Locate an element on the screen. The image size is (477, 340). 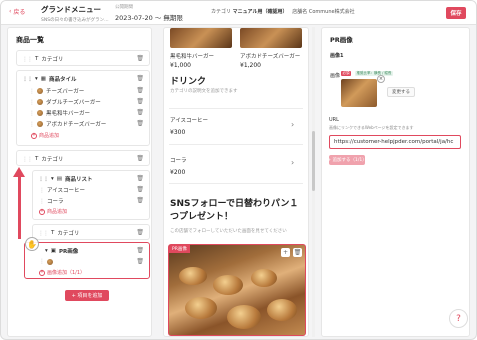
drink-price: ¥300 is located at coordinates (178, 132).